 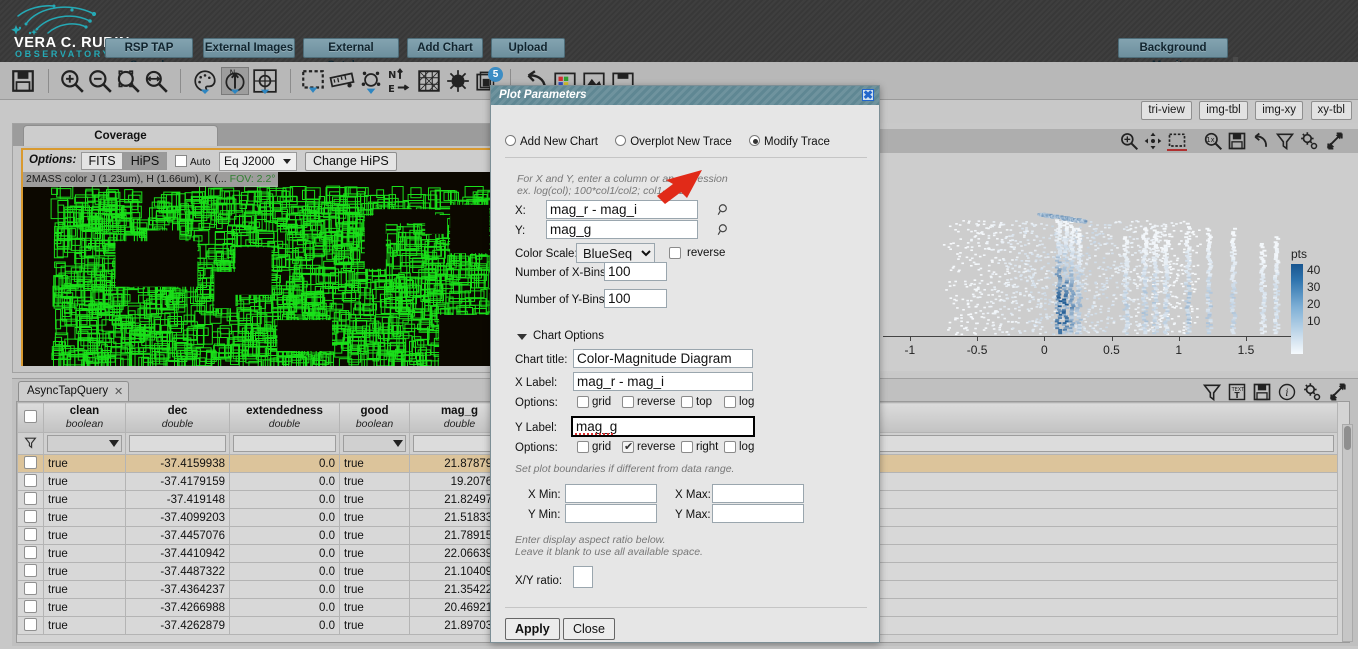 I want to click on crosshair-target-icon, so click(x=265, y=81).